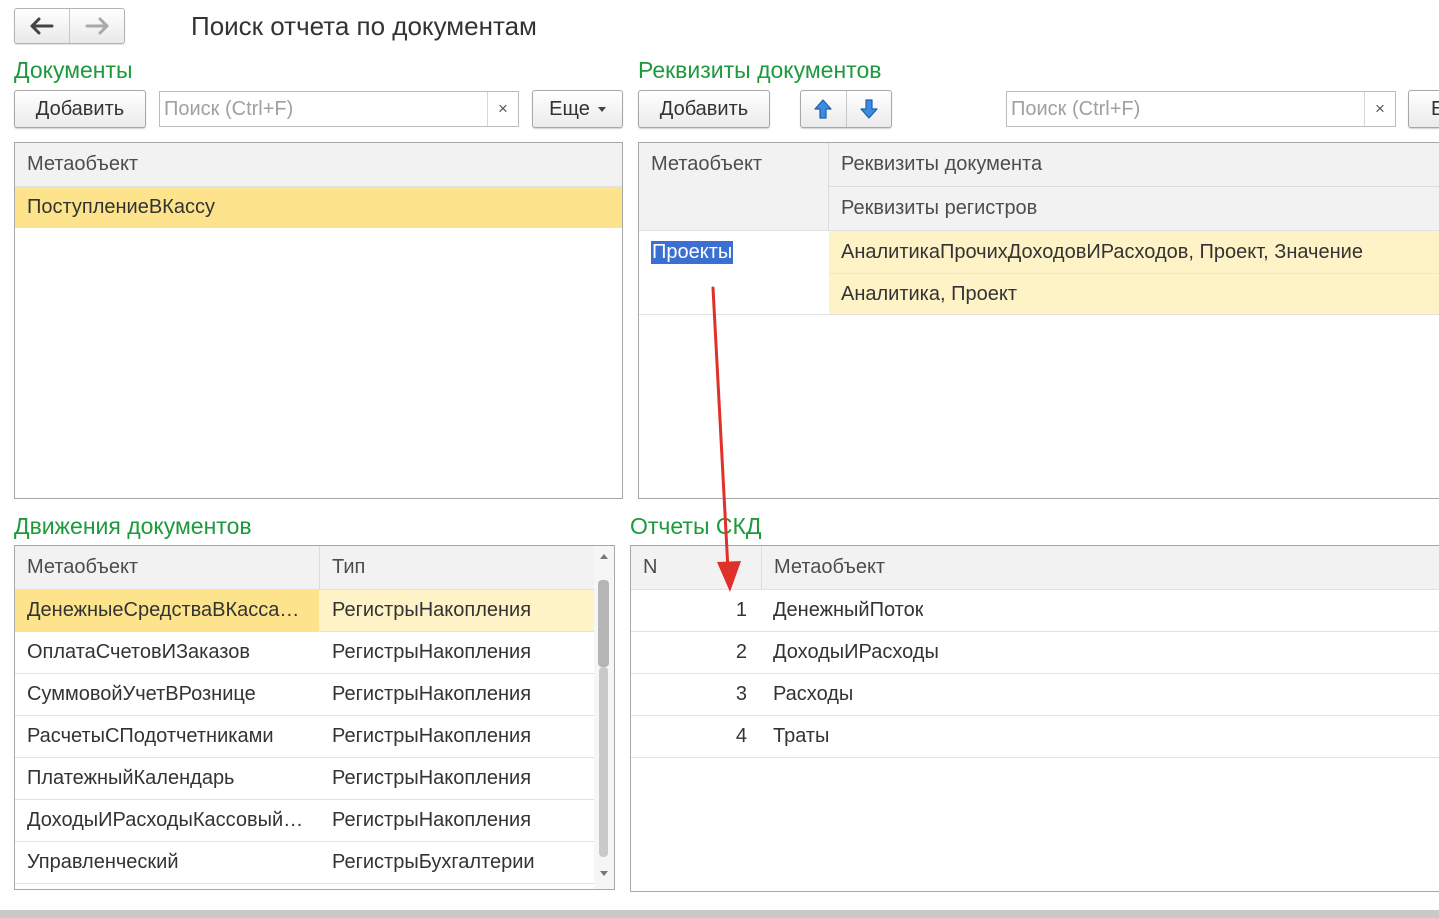 This screenshot has height=918, width=1439. Describe the element at coordinates (929, 293) in the screenshot. I see `requisites-reg-text: Аналитика, Проект` at that location.